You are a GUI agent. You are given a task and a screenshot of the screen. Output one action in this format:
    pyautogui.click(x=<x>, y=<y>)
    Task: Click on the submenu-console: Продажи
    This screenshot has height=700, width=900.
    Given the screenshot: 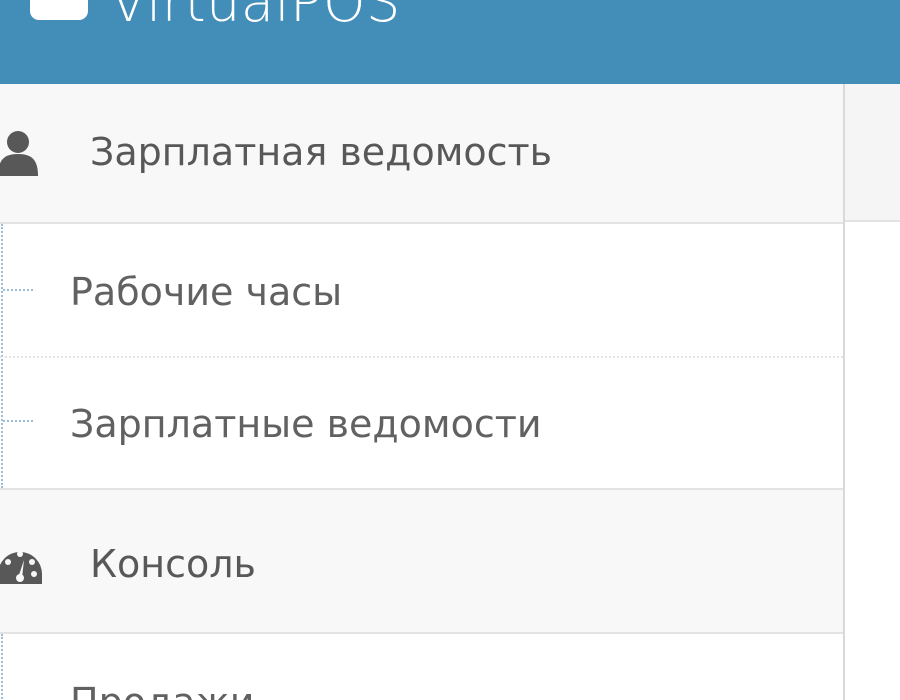 What is the action you would take?
    pyautogui.click(x=421, y=667)
    